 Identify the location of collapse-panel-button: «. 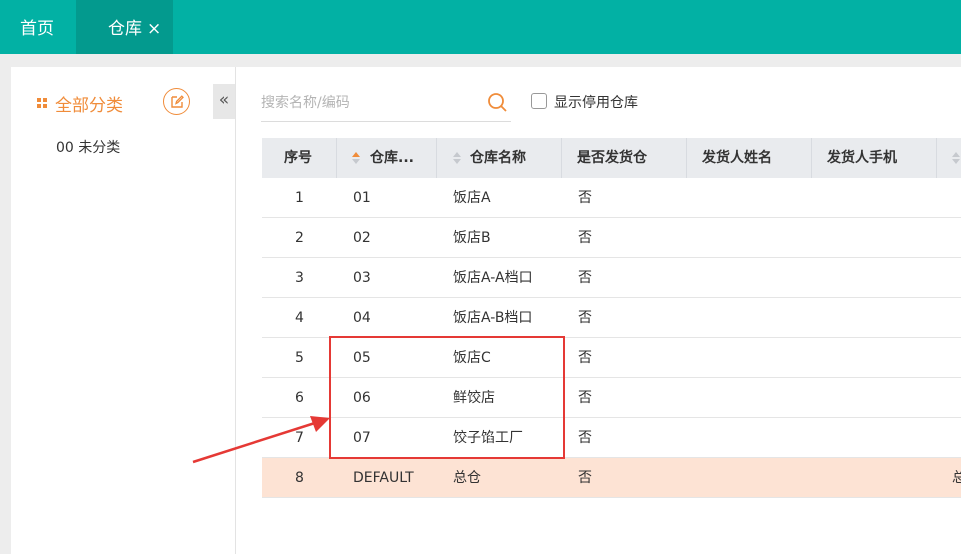
(224, 101).